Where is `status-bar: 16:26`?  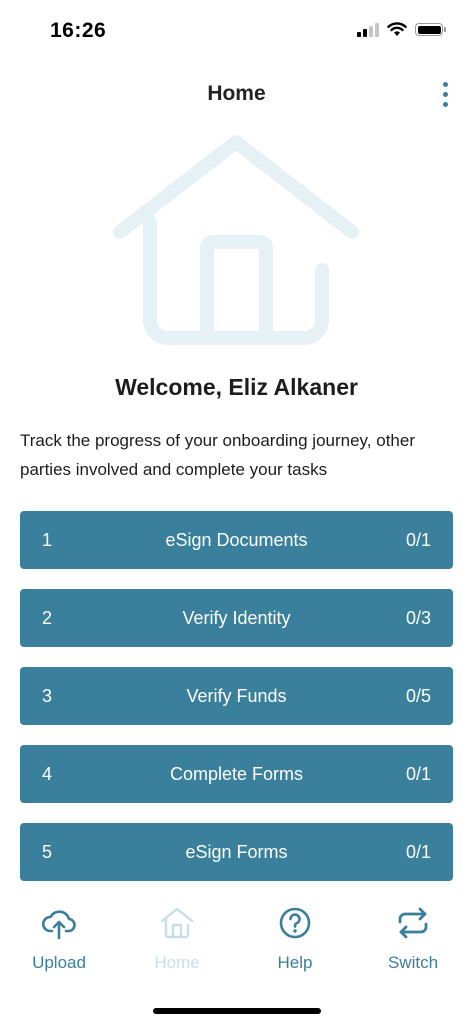
status-bar: 16:26 is located at coordinates (236, 30).